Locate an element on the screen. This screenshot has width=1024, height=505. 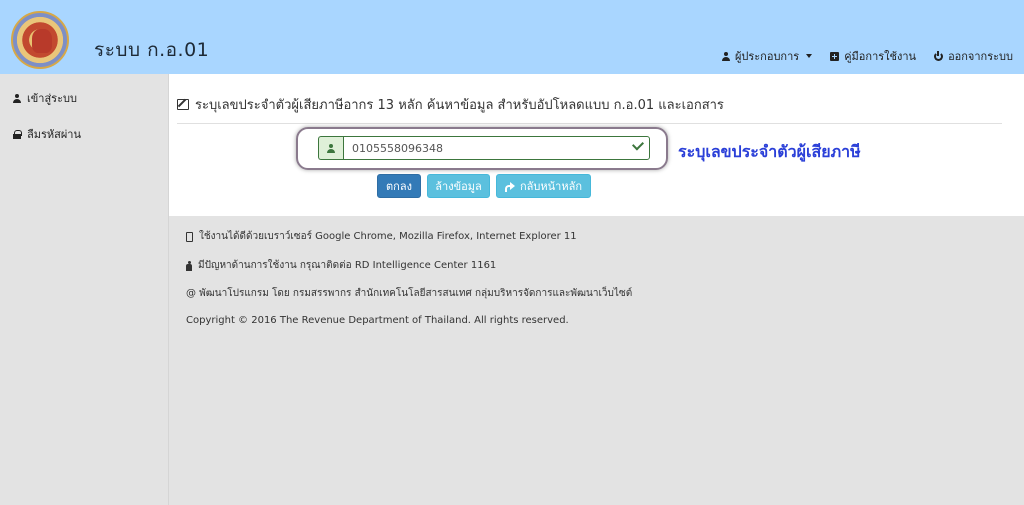
clear-button-label: ล้างข้อมูล is located at coordinates (458, 186).